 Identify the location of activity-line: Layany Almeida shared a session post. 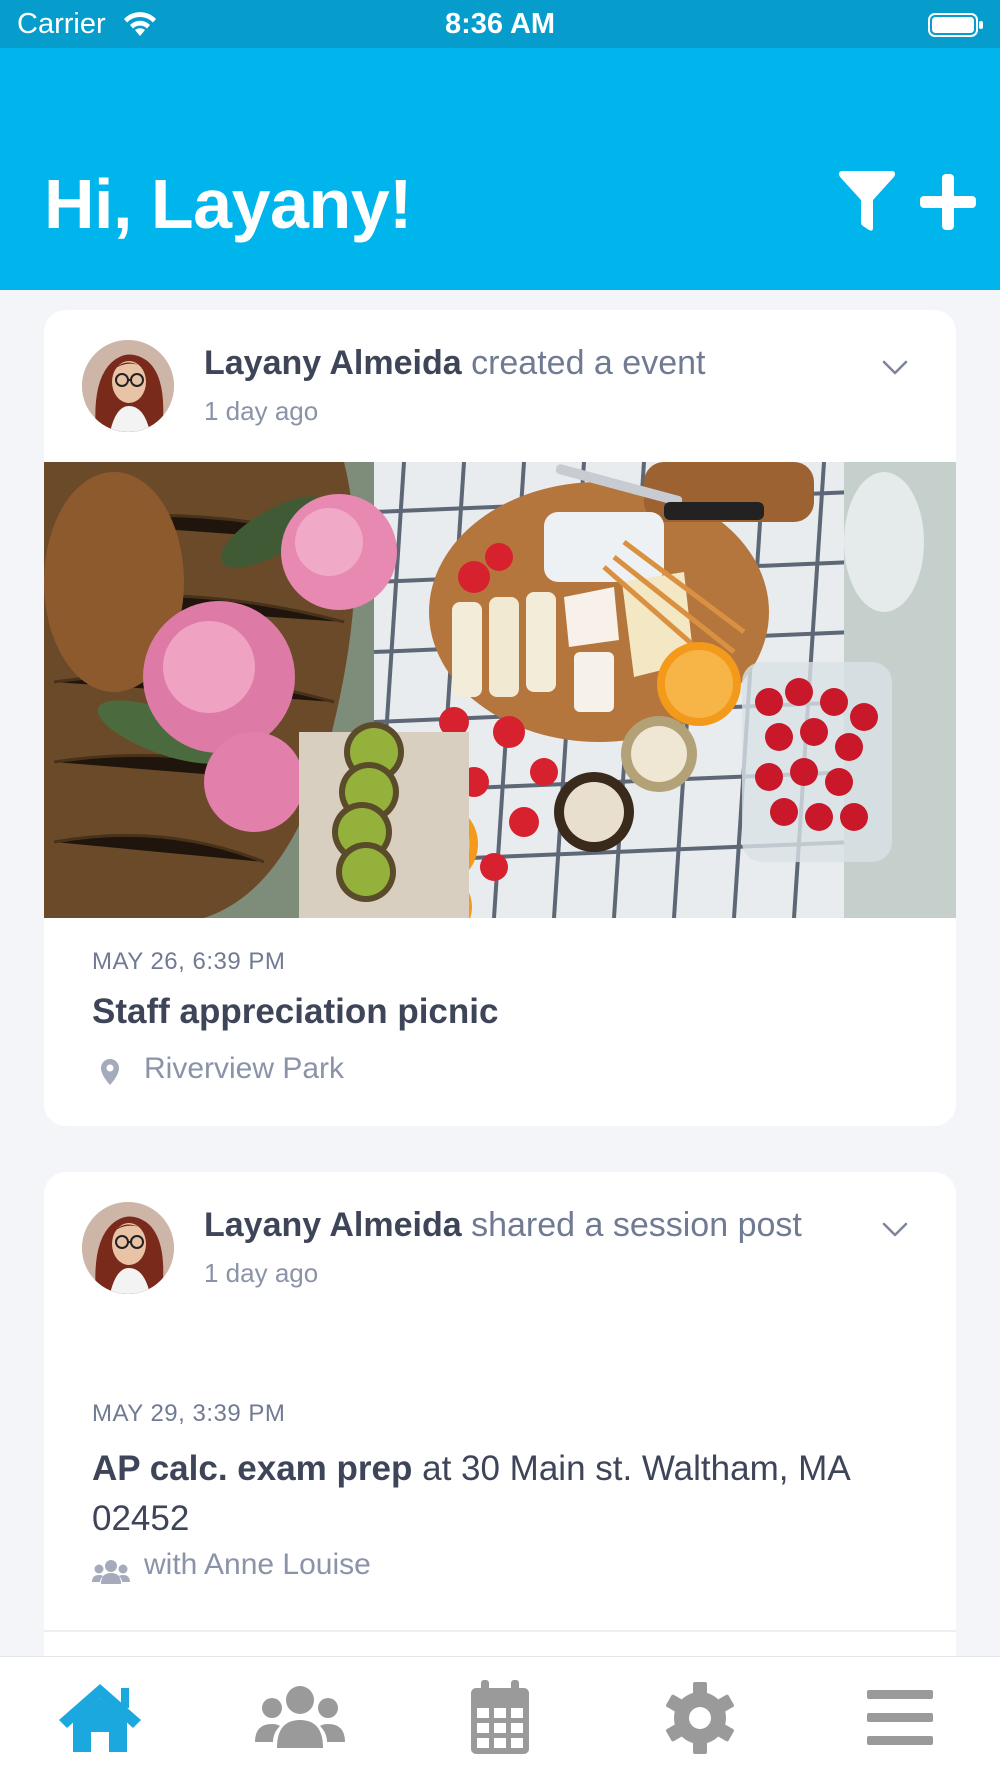
(503, 1225).